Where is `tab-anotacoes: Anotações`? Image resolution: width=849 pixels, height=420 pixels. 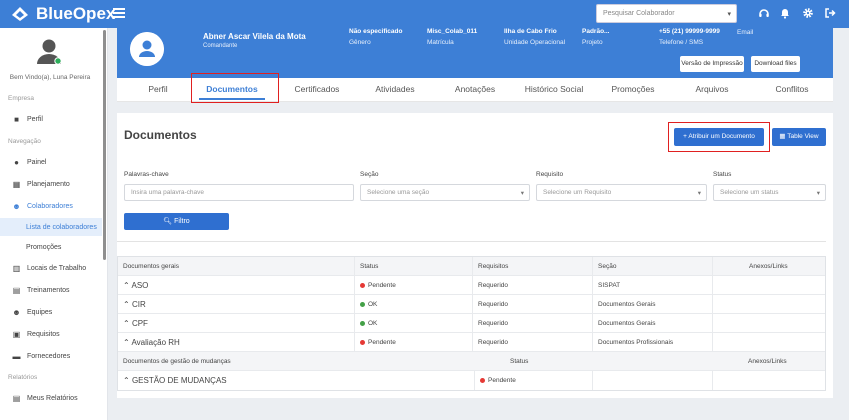 tab-anotacoes: Anotações is located at coordinates (475, 89).